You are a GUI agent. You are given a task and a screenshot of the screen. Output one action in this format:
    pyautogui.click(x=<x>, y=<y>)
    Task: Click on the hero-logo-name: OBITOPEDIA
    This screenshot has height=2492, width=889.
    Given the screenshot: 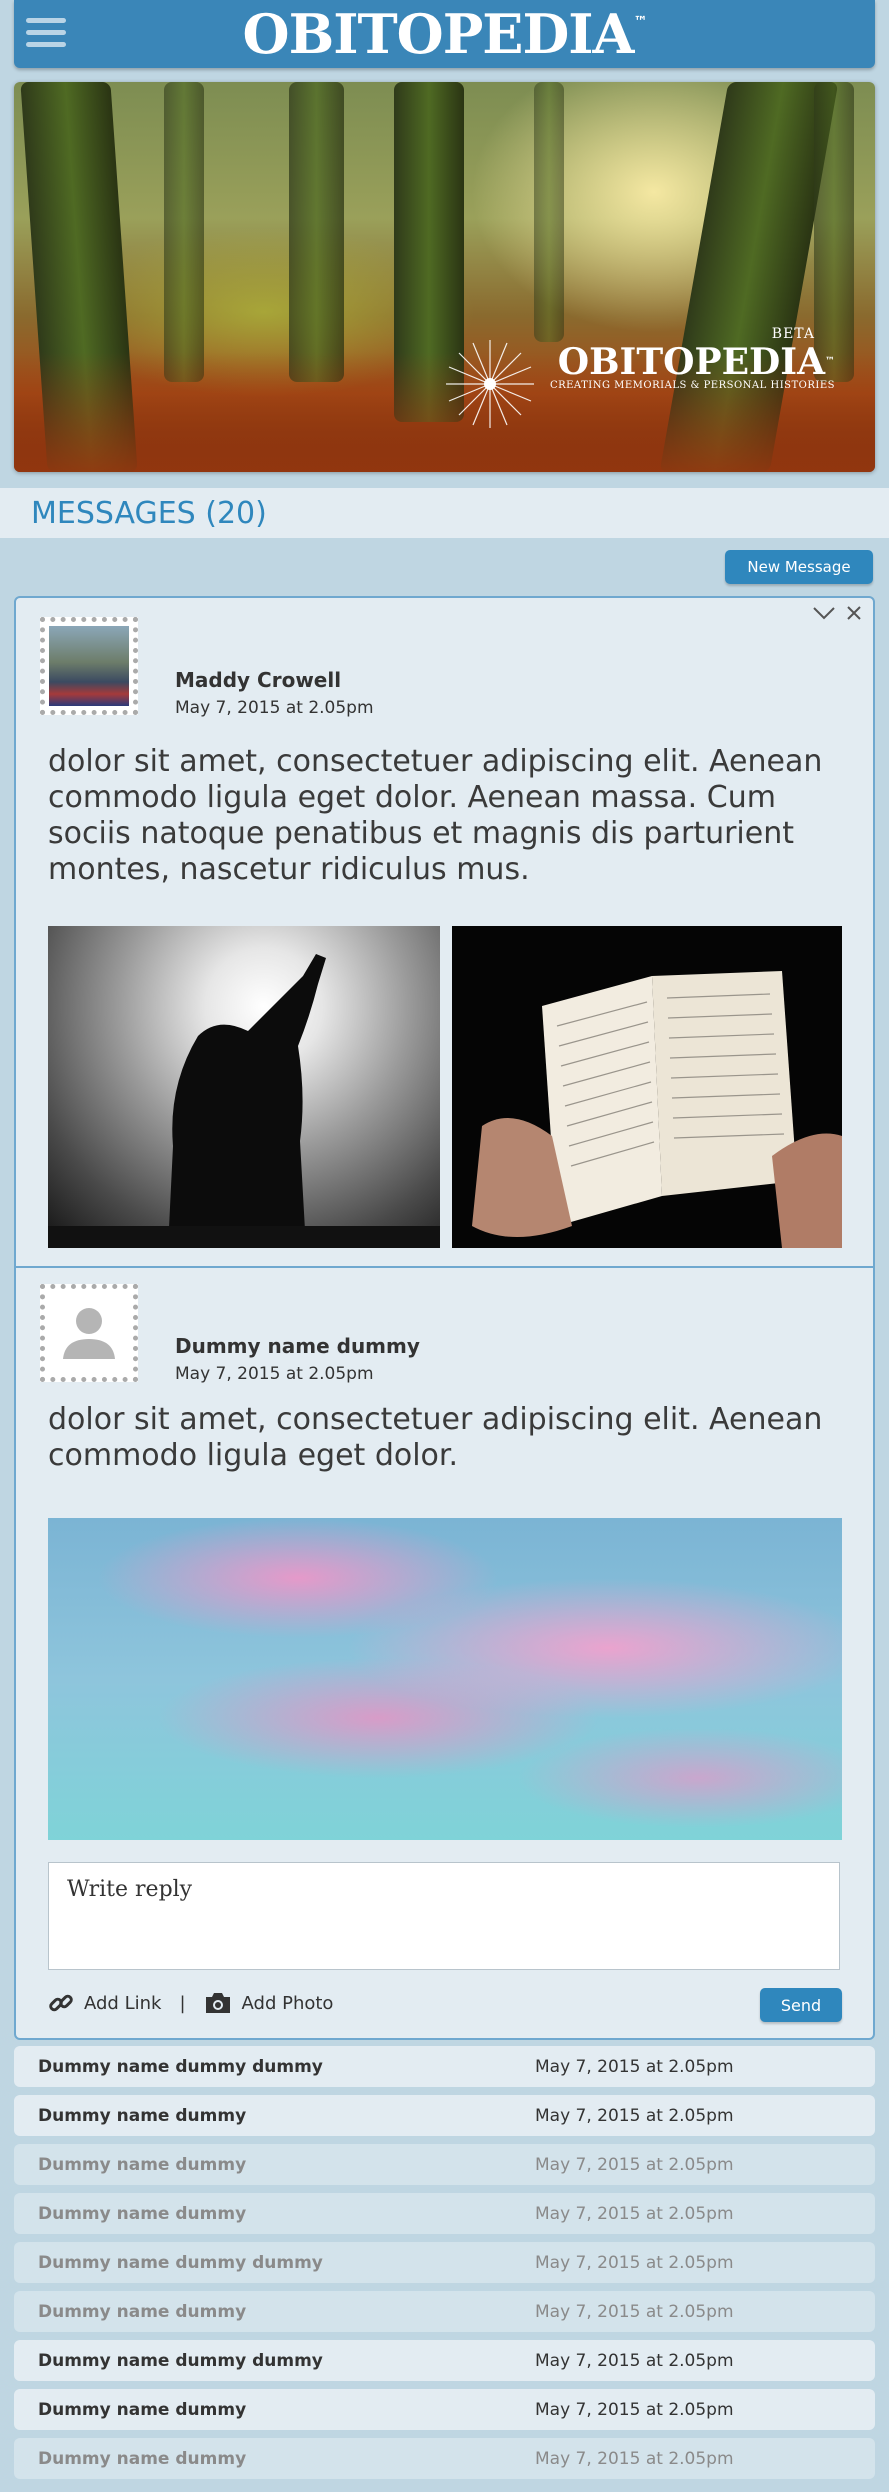 What is the action you would take?
    pyautogui.click(x=691, y=362)
    